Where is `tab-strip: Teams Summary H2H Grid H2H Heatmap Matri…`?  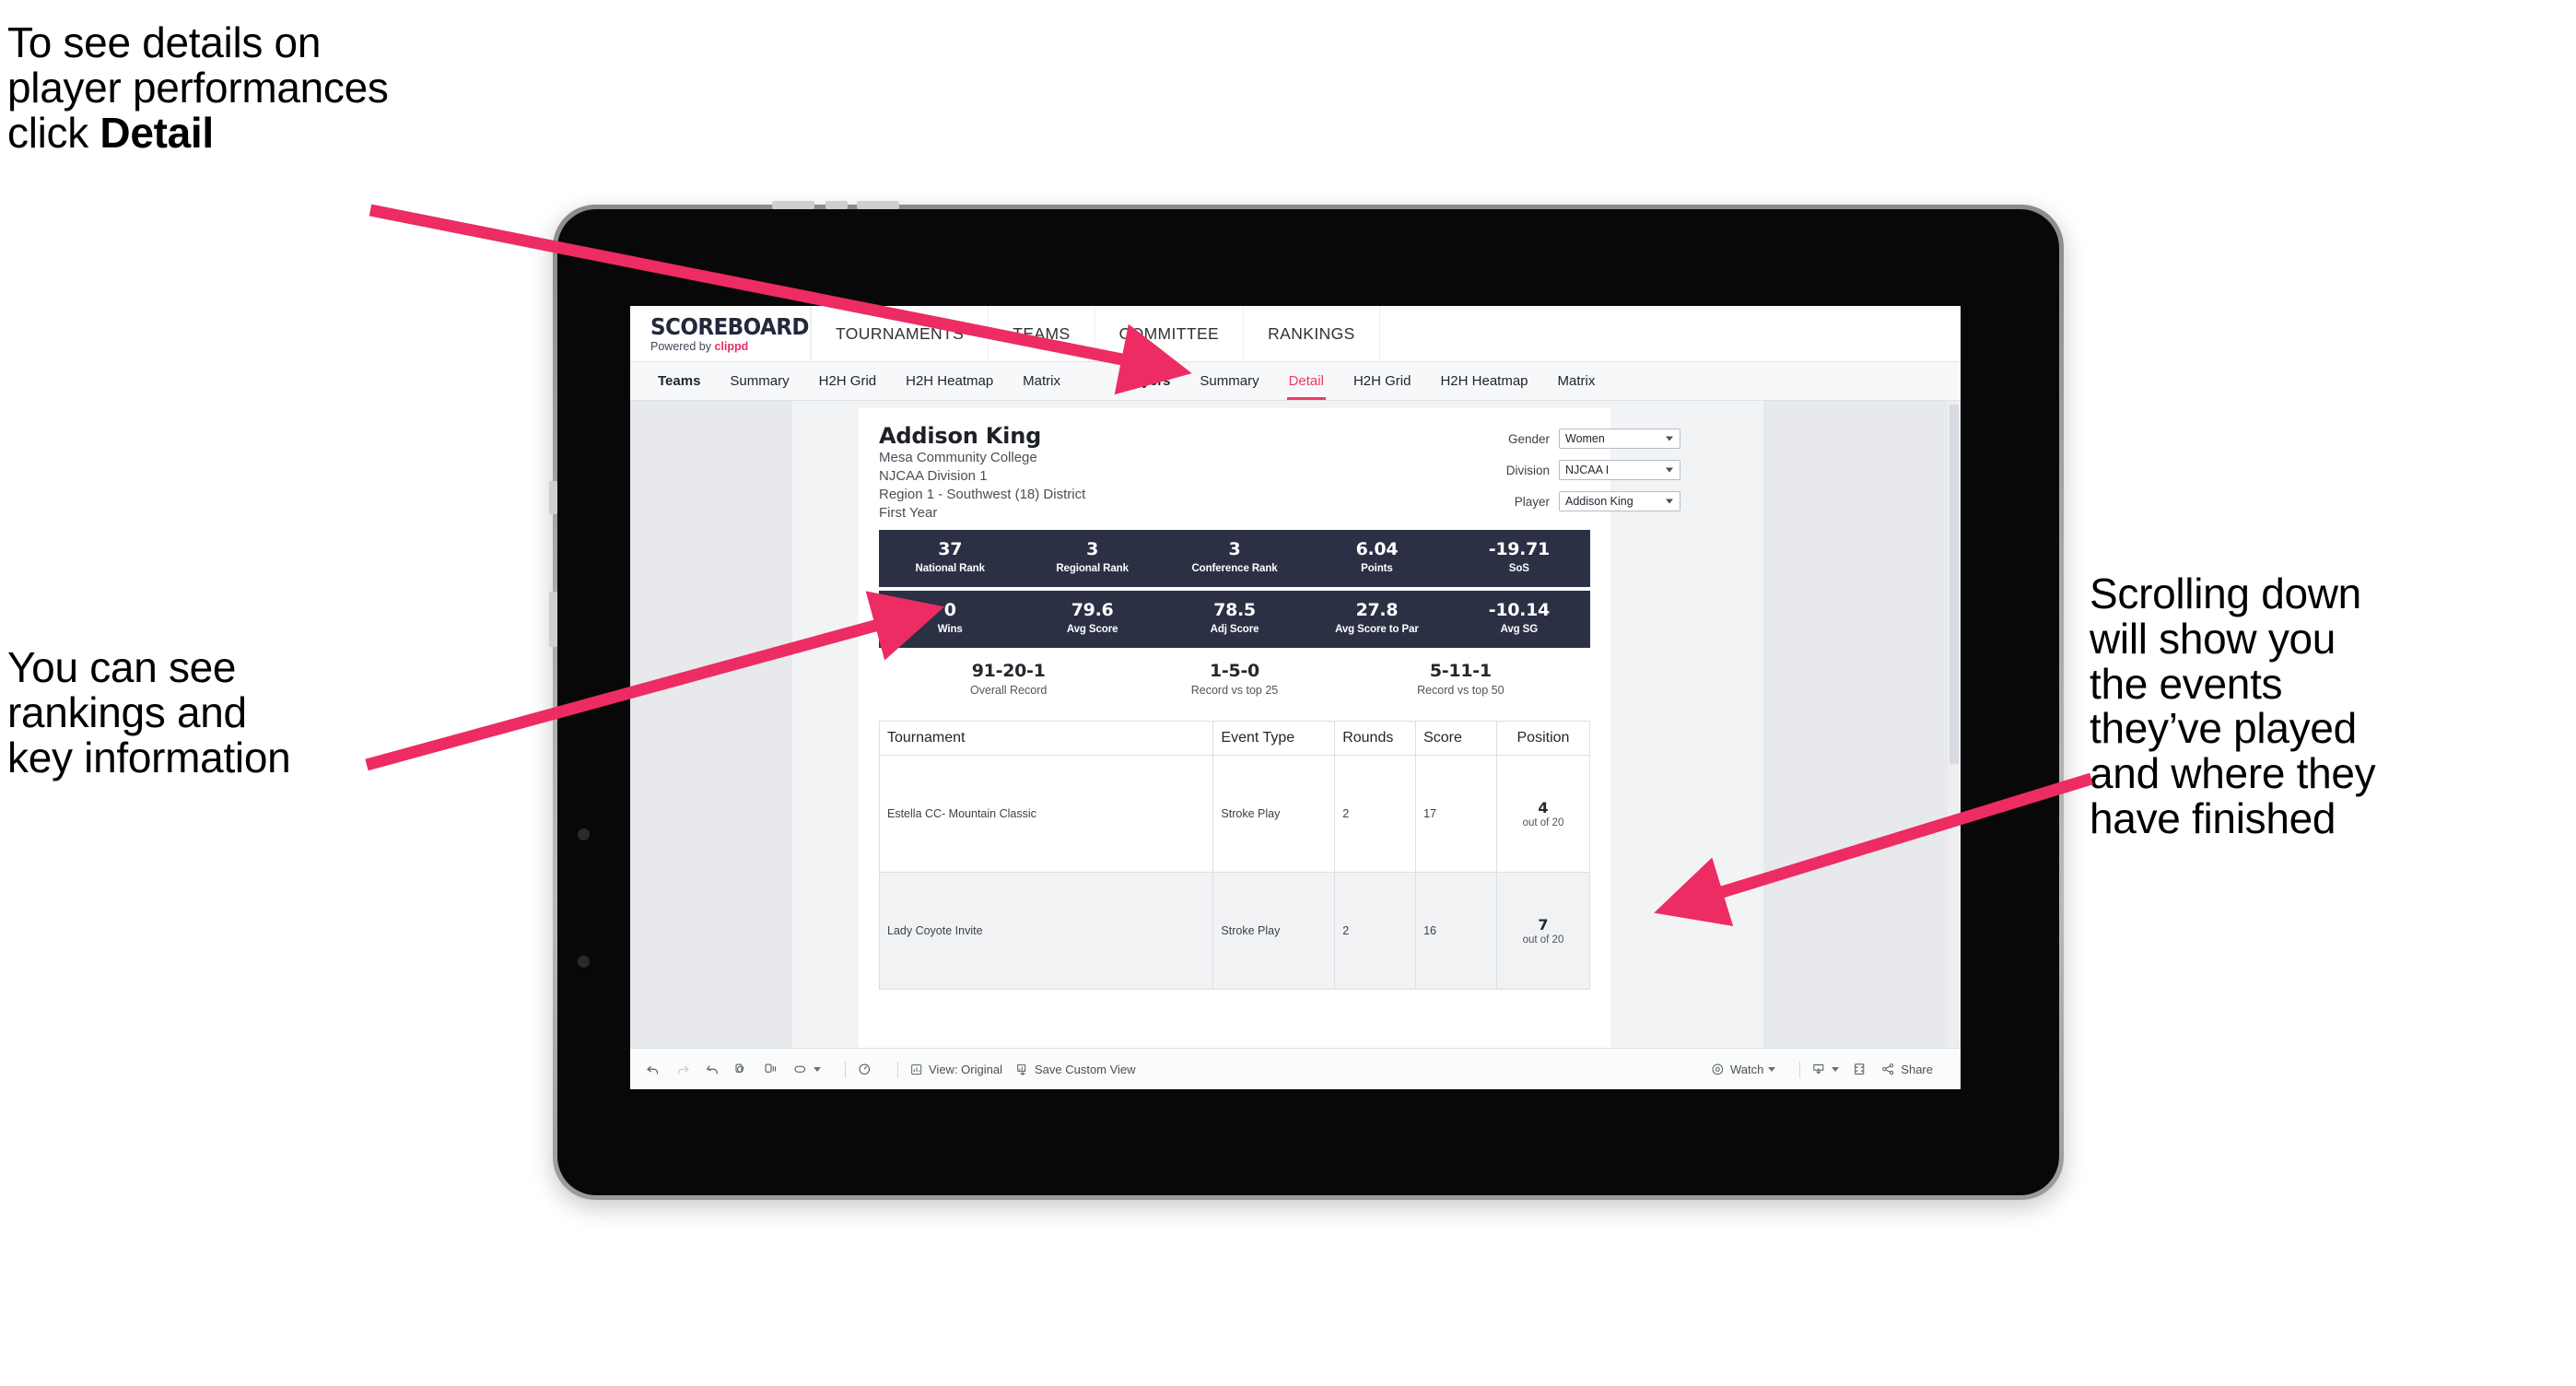 tab-strip: Teams Summary H2H Grid H2H Heatmap Matri… is located at coordinates (1295, 381).